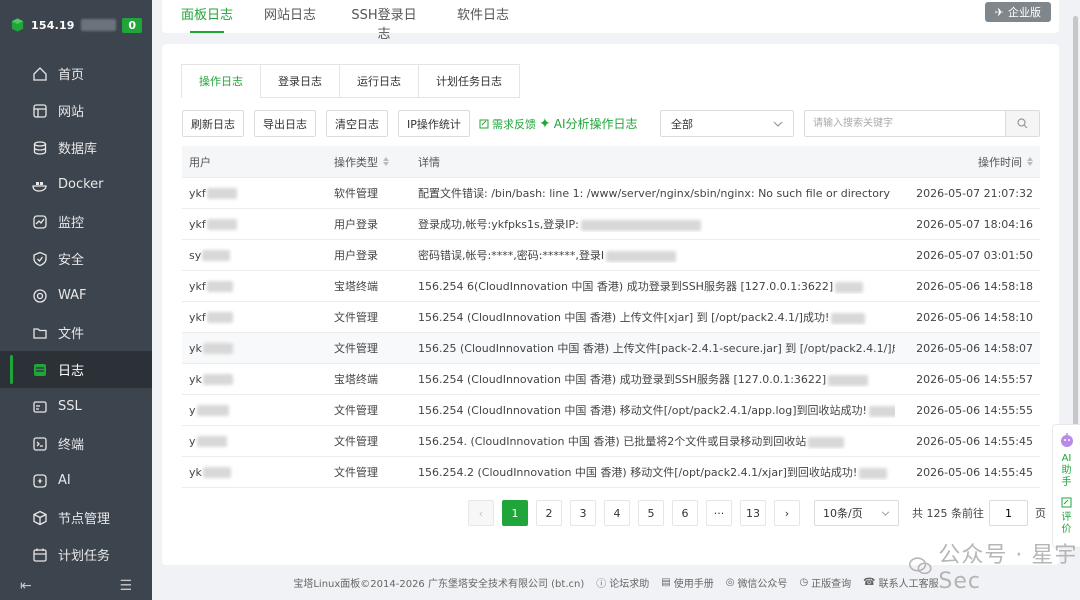  I want to click on col-type: 操作类型, so click(376, 162).